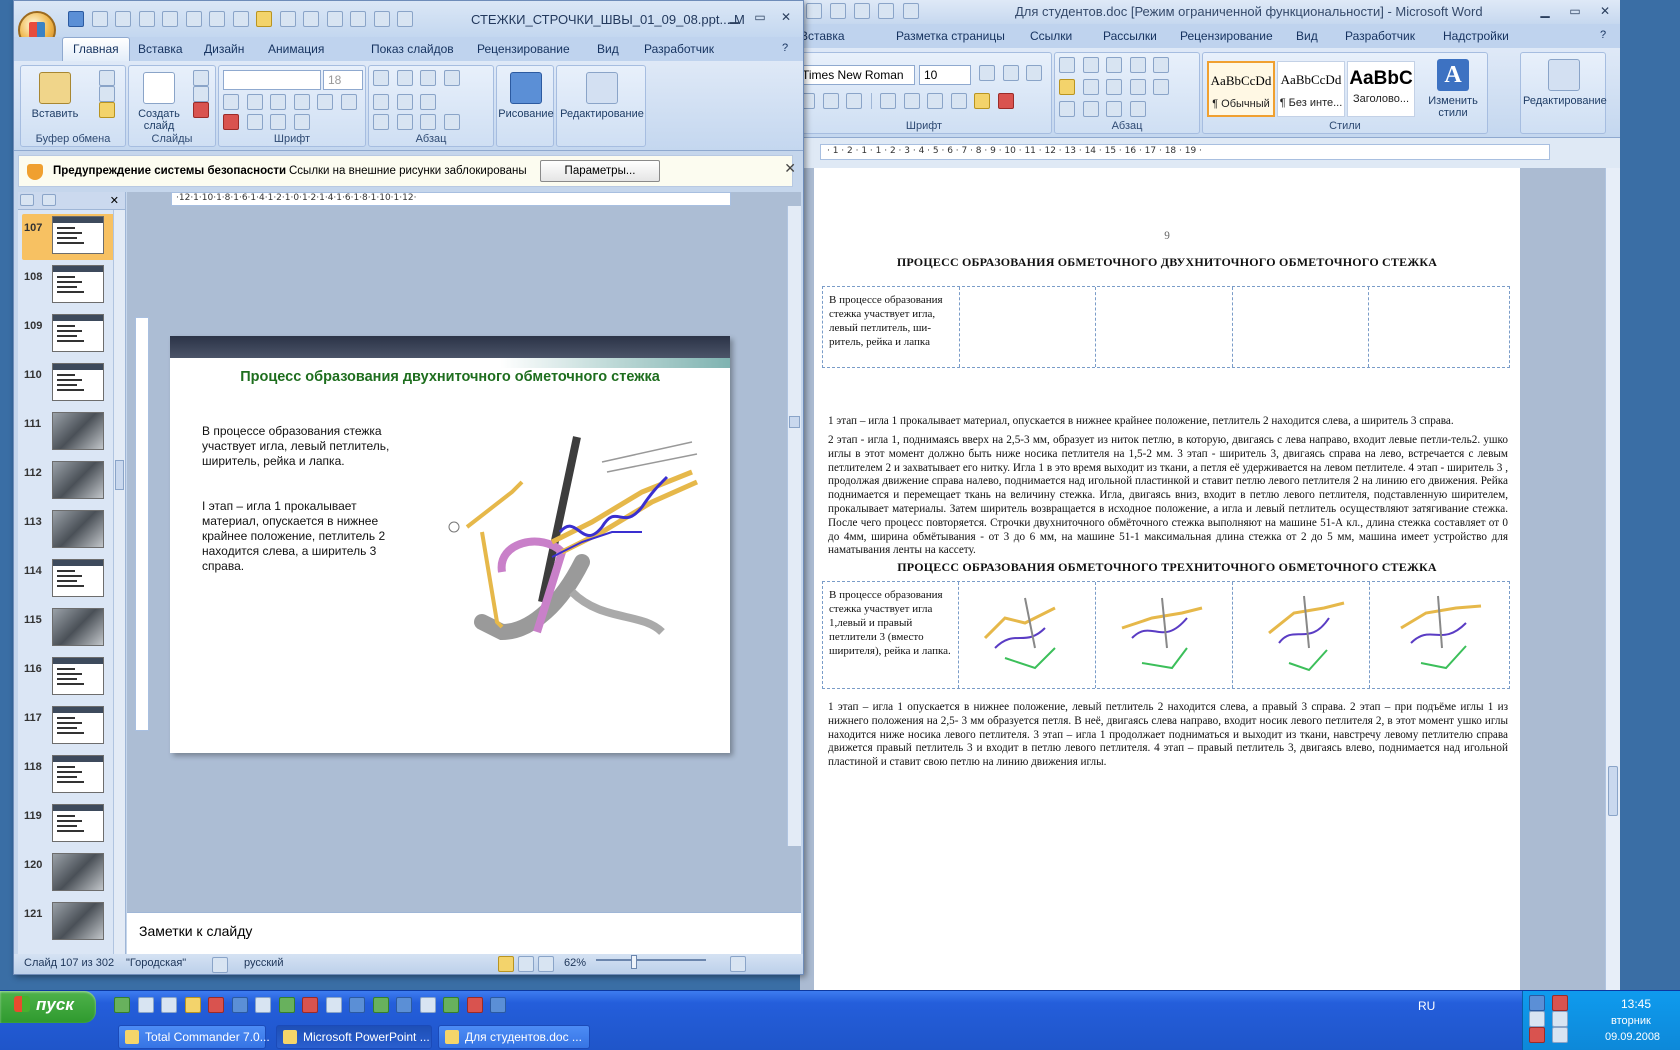  Describe the element at coordinates (325, 102) in the screenshot. I see `shadow-icon` at that location.